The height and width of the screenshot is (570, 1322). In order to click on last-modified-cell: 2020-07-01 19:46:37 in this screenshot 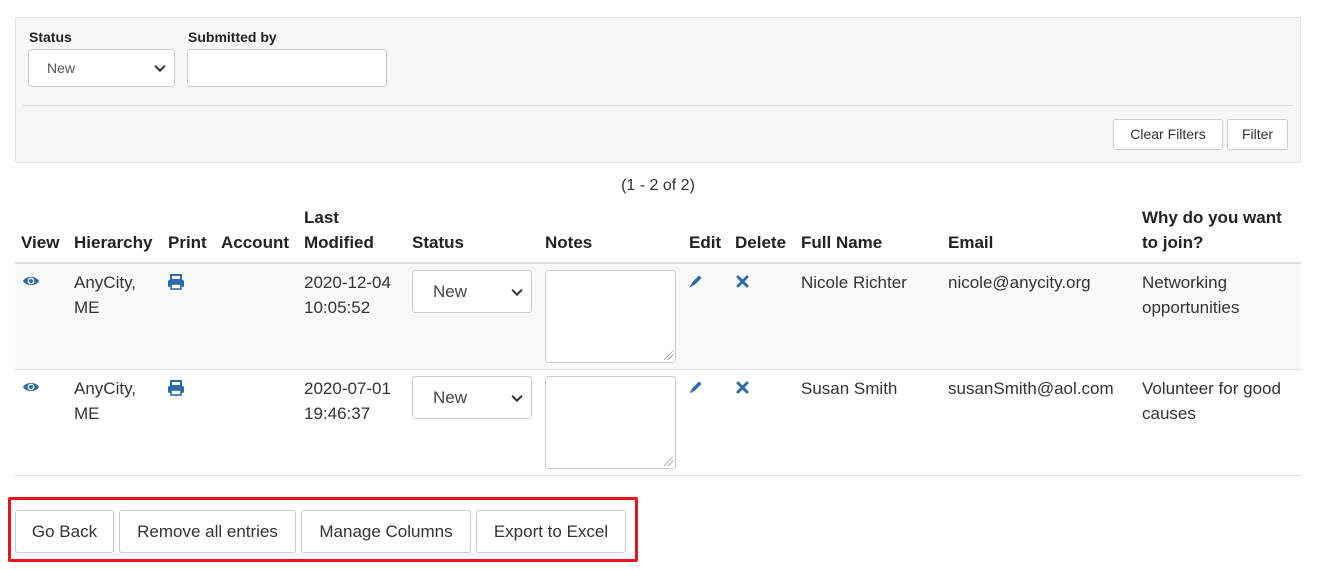, I will do `click(347, 401)`.